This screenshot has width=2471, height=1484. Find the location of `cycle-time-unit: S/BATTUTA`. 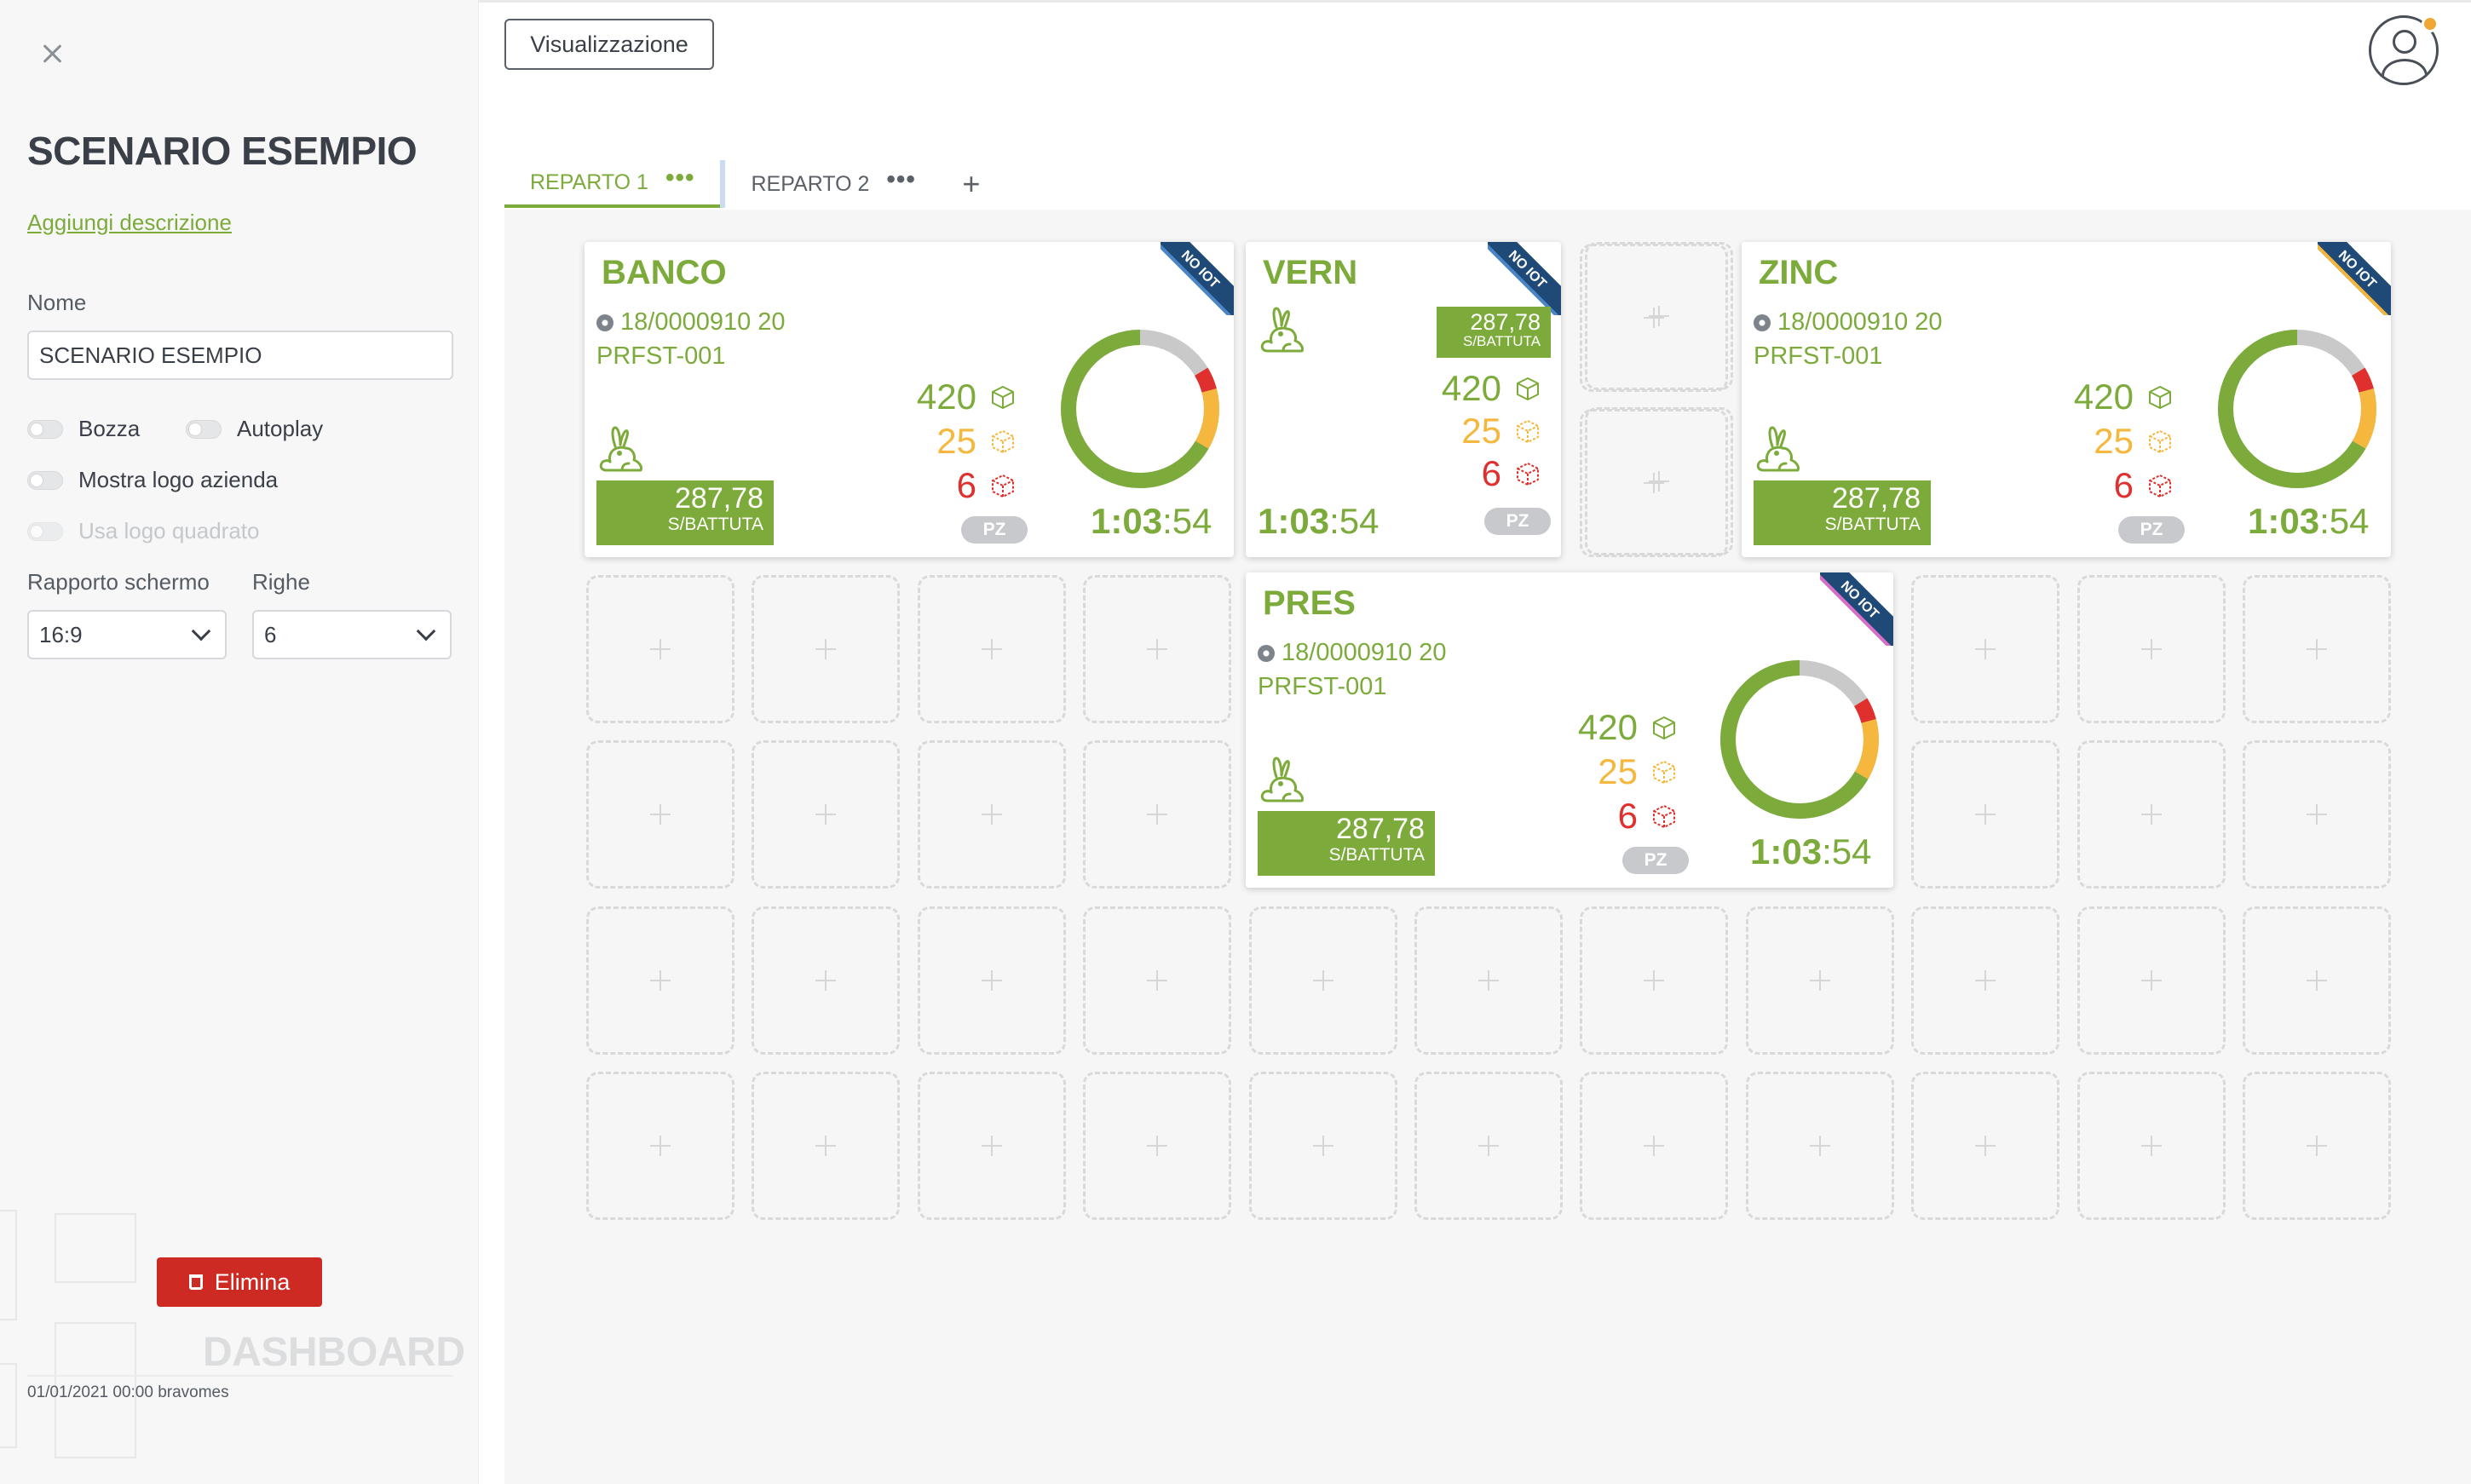

cycle-time-unit: S/BATTUTA is located at coordinates (715, 524).